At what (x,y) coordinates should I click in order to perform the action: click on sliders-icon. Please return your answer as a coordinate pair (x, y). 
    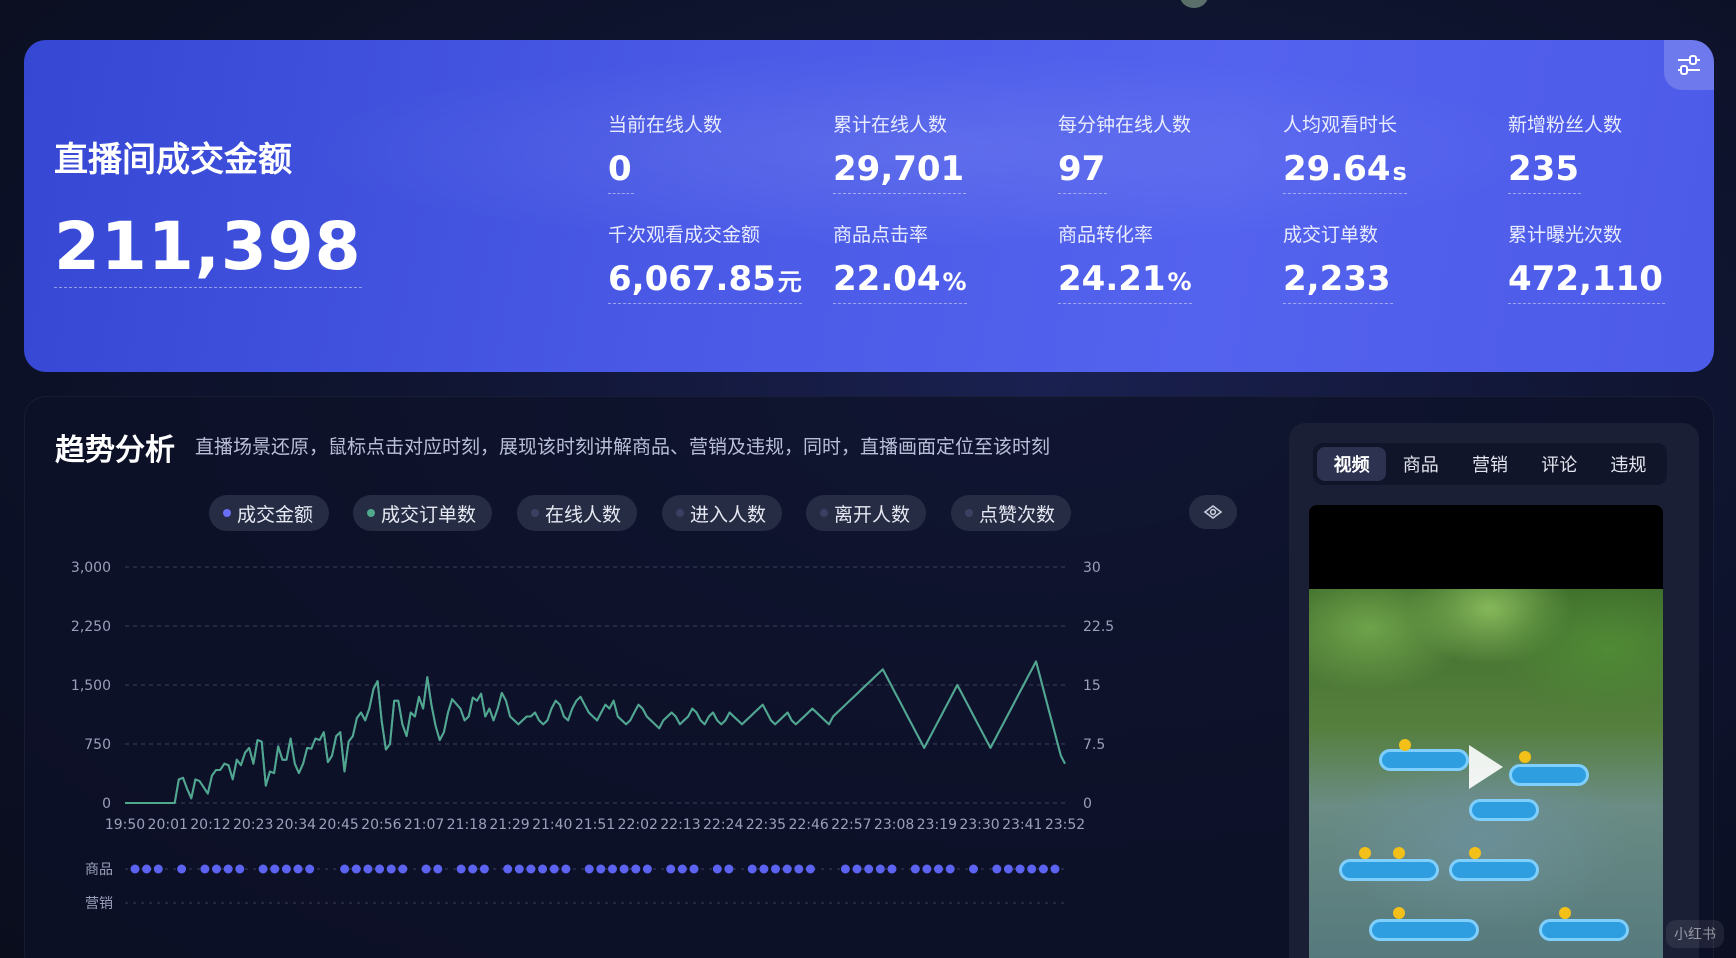
    Looking at the image, I should click on (1689, 65).